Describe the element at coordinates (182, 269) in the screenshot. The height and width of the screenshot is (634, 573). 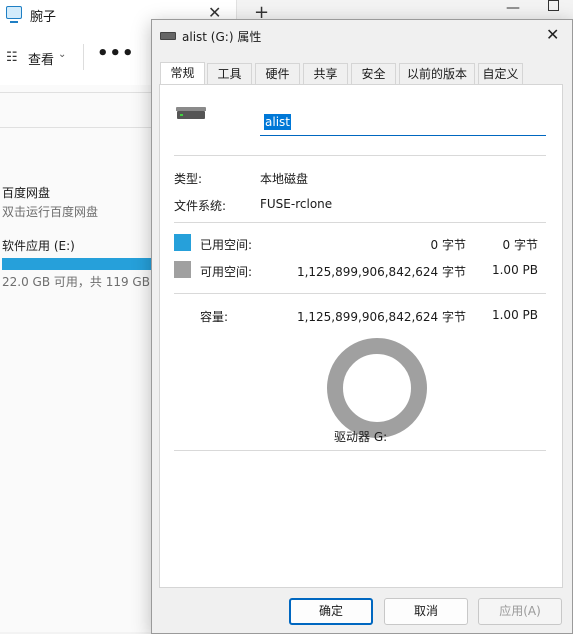
I see `free-space-swatch` at that location.